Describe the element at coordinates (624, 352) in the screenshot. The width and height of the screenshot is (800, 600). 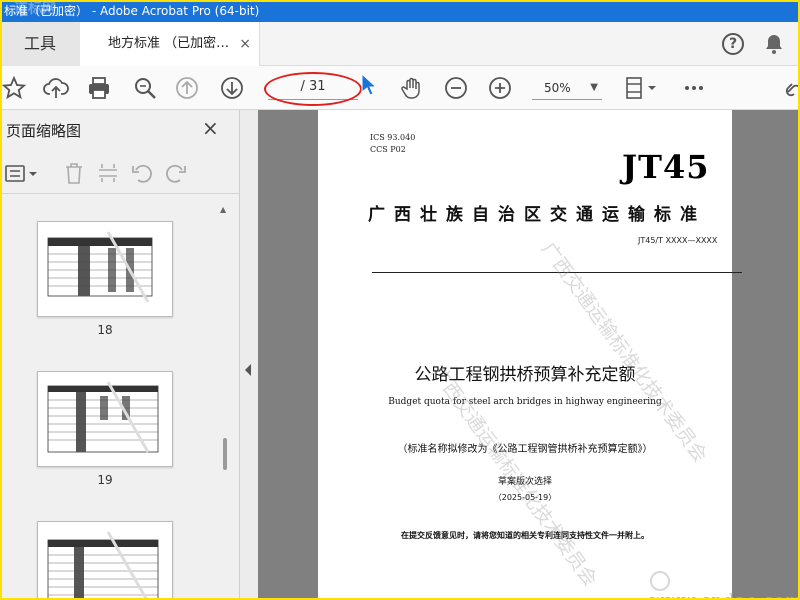
I see `diagonal-watermark: 广西交通运输标准化技术委员会` at that location.